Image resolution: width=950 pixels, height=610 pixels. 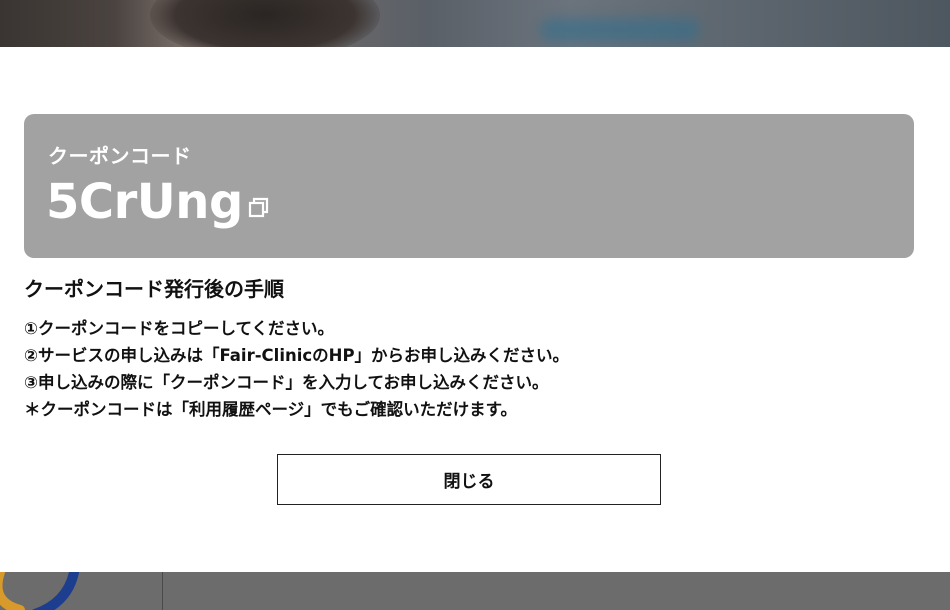 What do you see at coordinates (286, 382) in the screenshot?
I see `step-item: ③申し込みの際に「クーポンコード」を入力してお申し込みください。` at bounding box center [286, 382].